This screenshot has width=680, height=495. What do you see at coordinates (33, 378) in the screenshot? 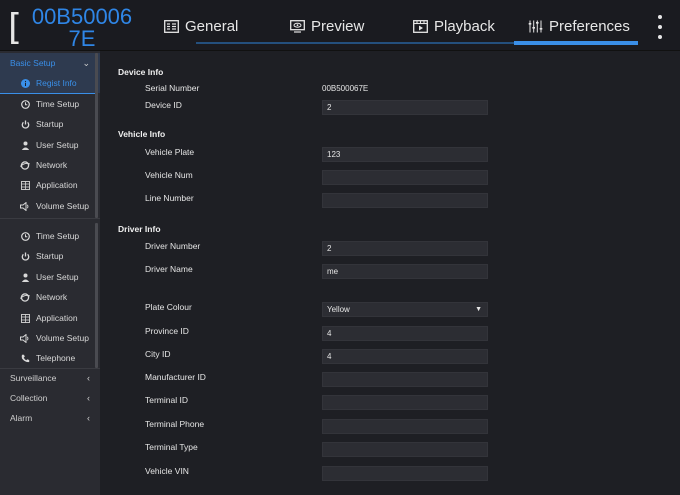
I see `sidebar-group-label: Surveillance` at bounding box center [33, 378].